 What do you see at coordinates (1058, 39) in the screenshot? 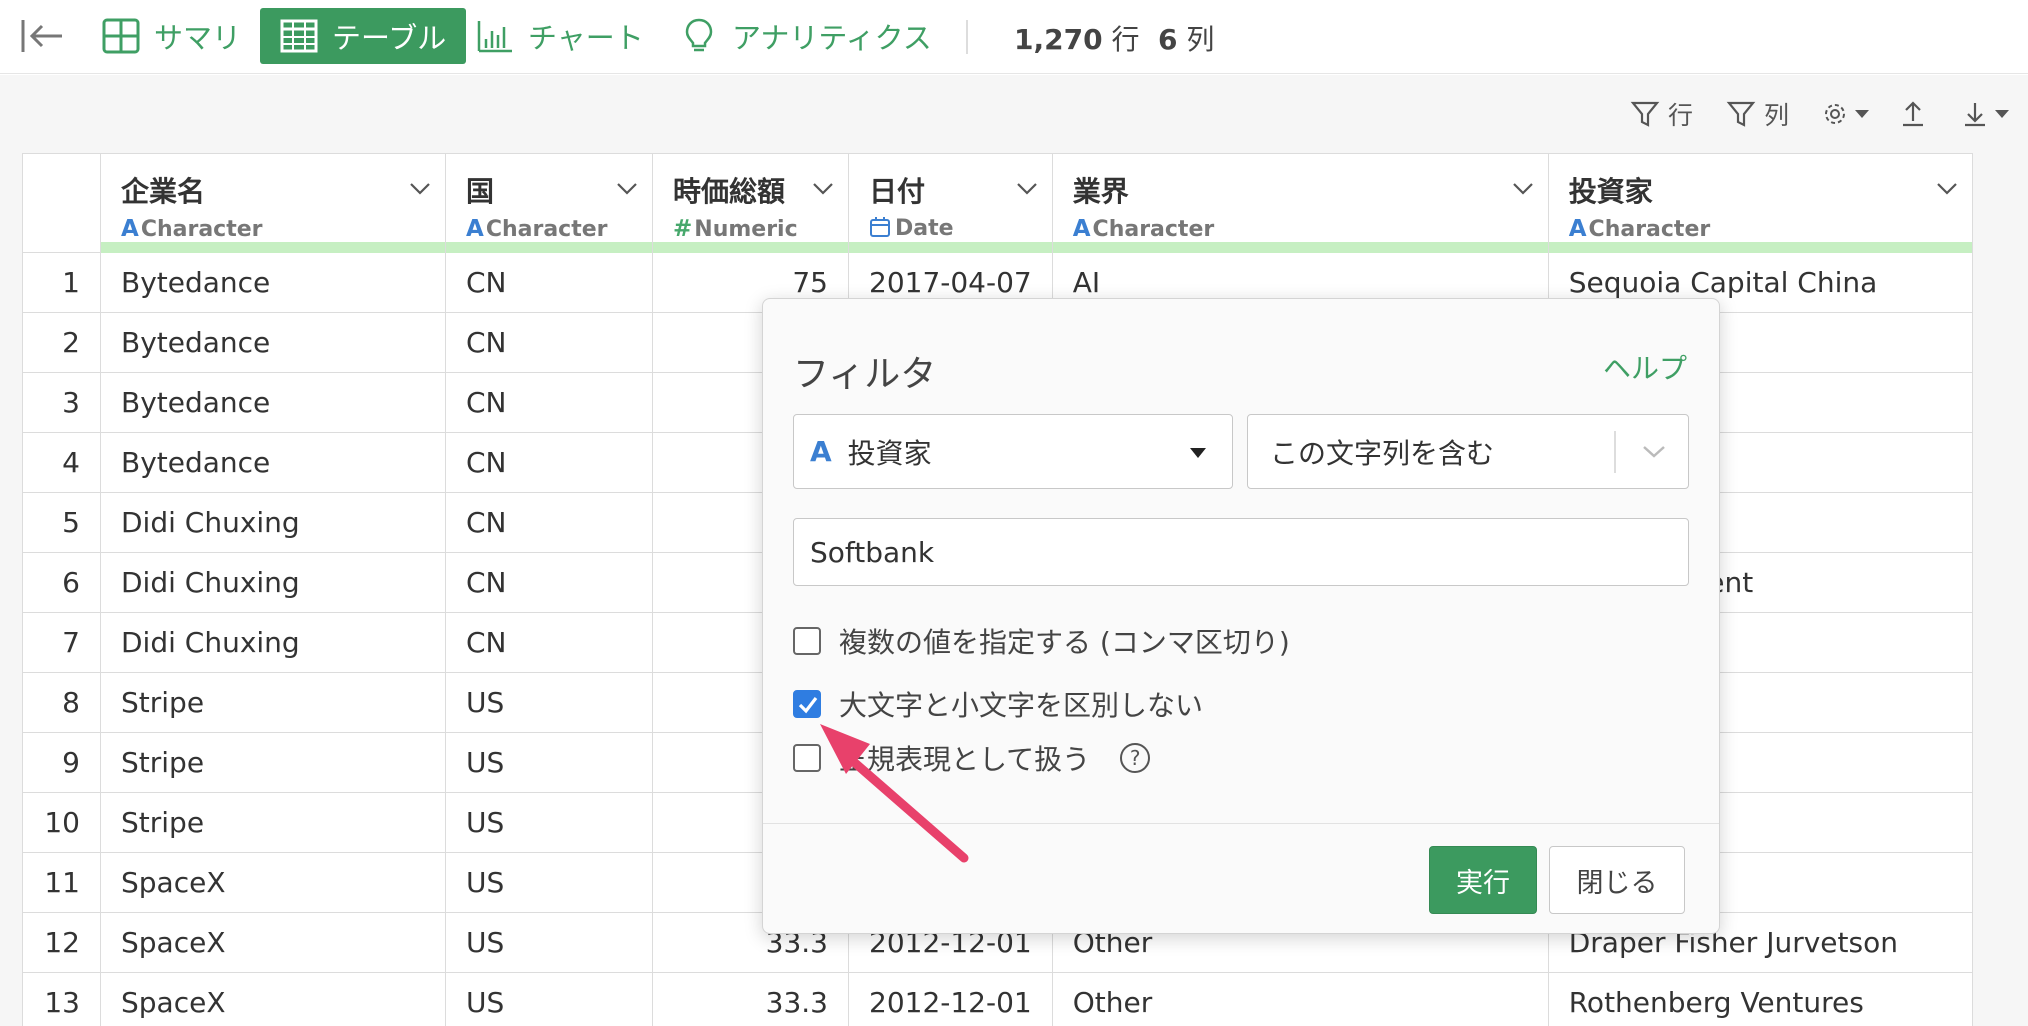
I see `row-count-value: 1,270` at bounding box center [1058, 39].